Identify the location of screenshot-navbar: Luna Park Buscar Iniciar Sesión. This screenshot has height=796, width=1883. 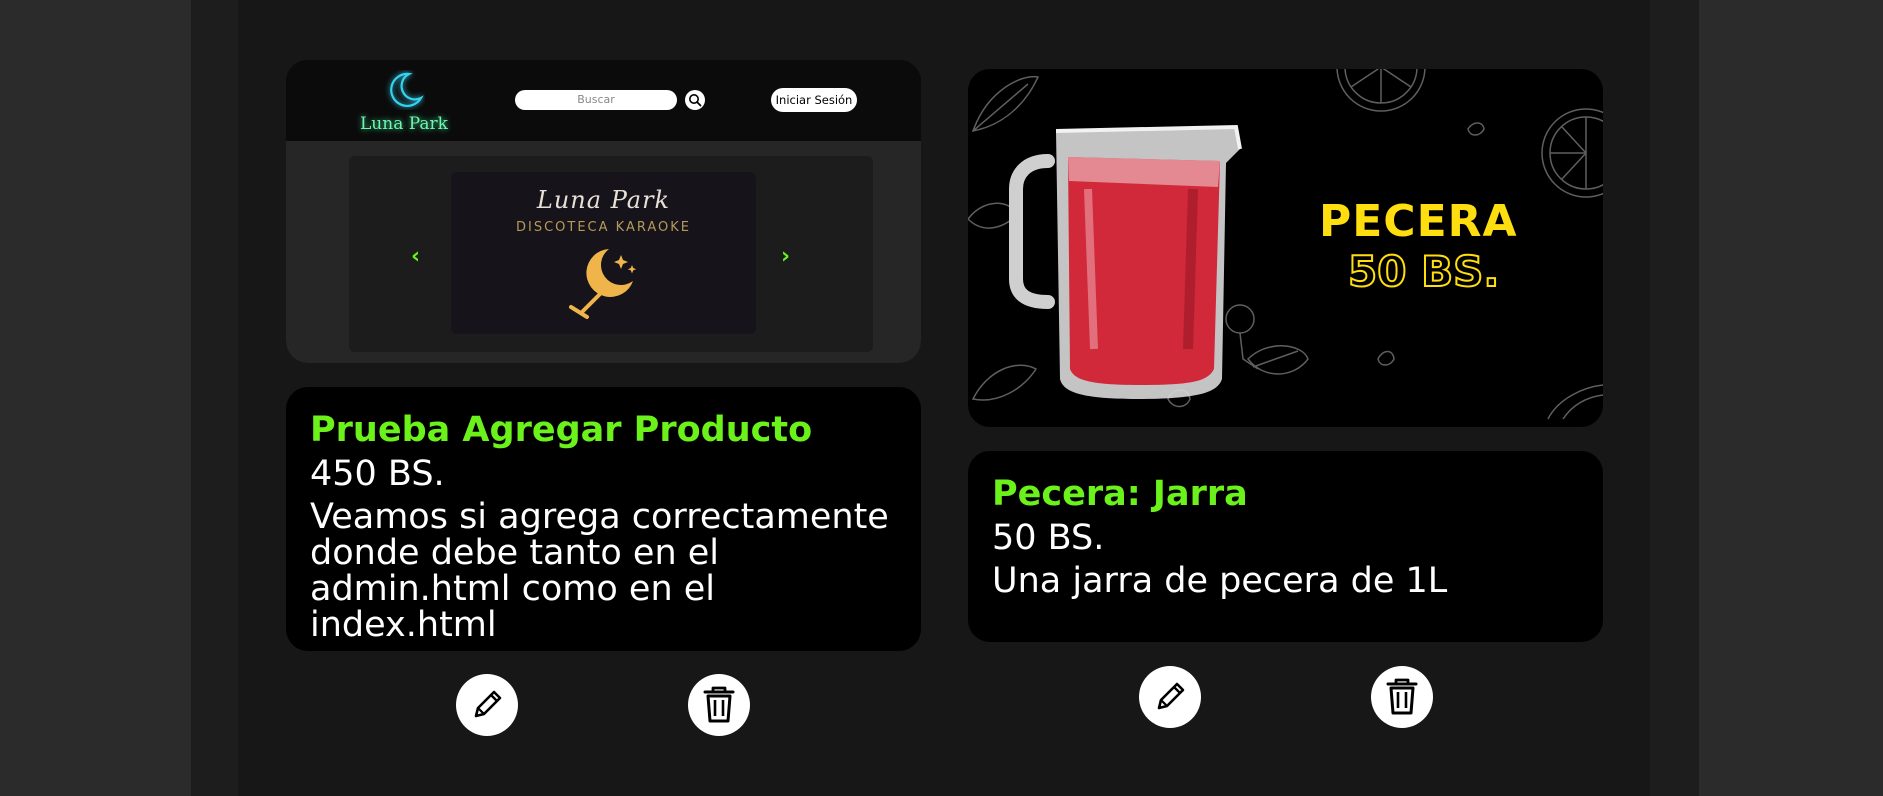
(603, 100).